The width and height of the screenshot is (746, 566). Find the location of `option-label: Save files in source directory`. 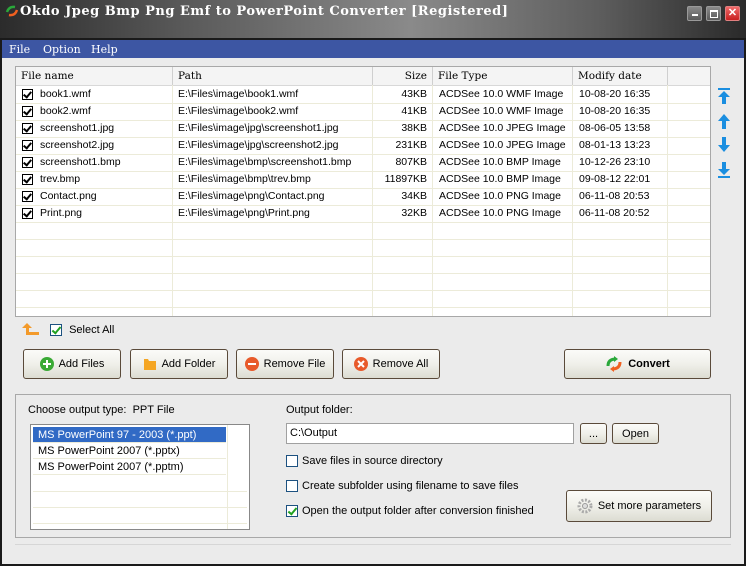

option-label: Save files in source directory is located at coordinates (372, 461).